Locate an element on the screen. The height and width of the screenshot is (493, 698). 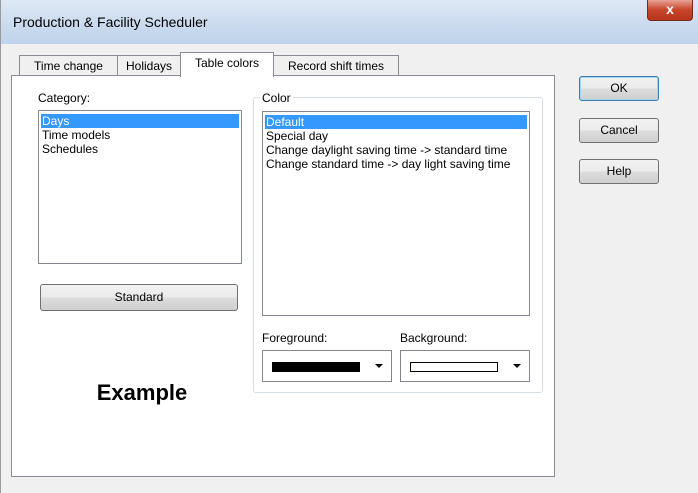
tab-label: Time change is located at coordinates (68, 66).